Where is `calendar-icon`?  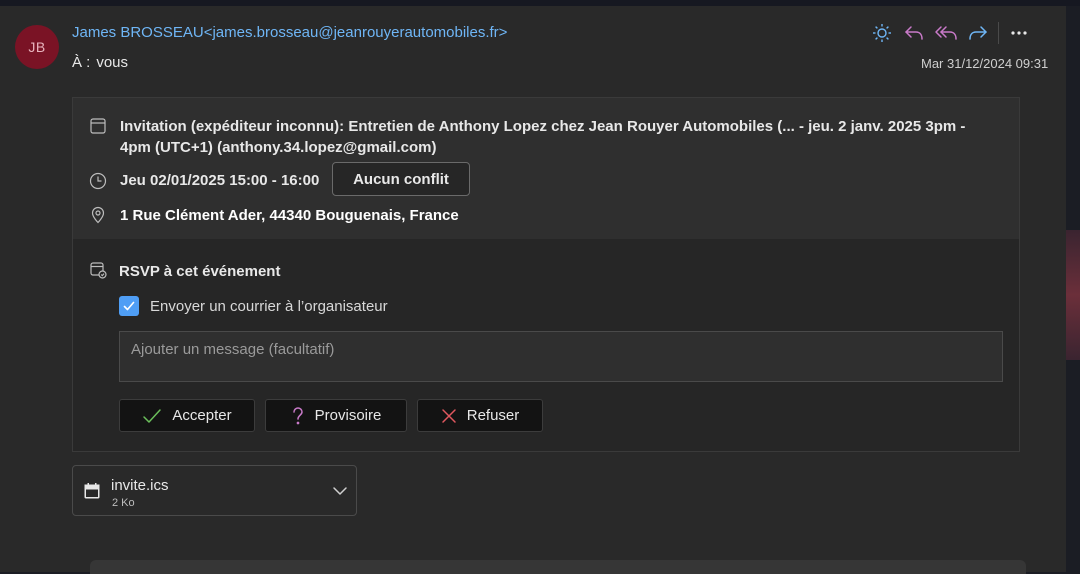
calendar-icon is located at coordinates (98, 126).